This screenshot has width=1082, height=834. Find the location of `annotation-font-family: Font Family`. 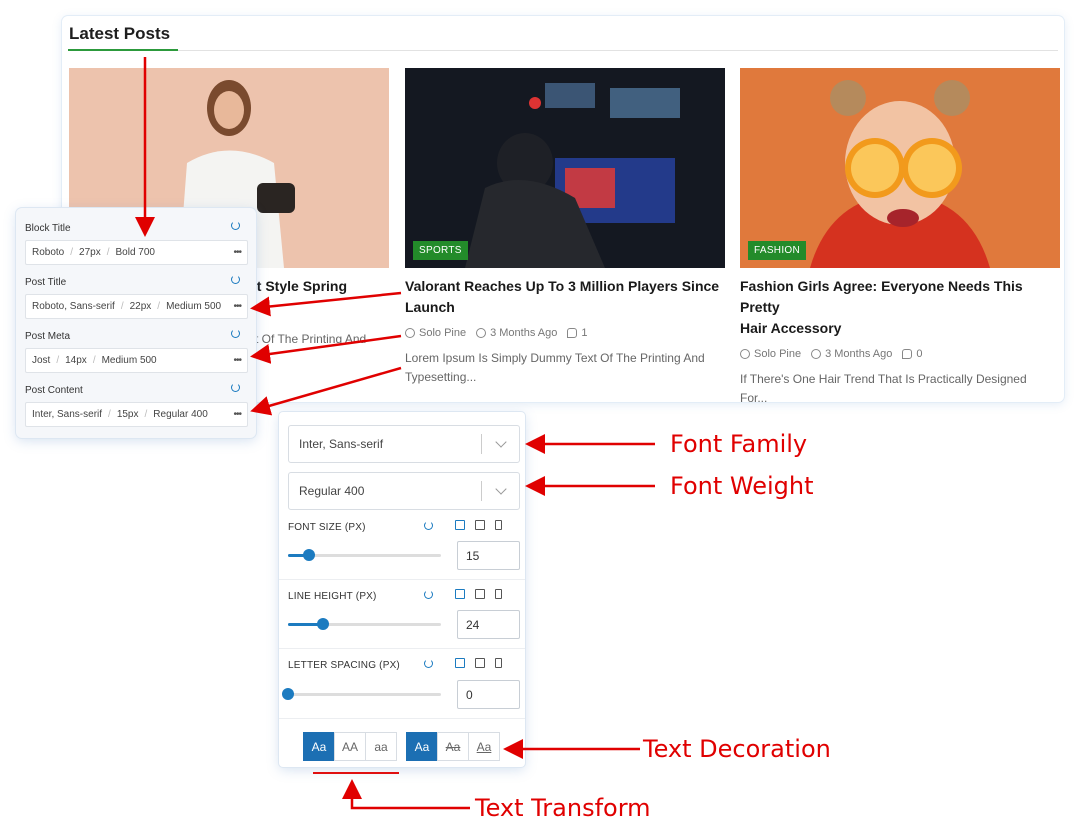

annotation-font-family: Font Family is located at coordinates (739, 444).